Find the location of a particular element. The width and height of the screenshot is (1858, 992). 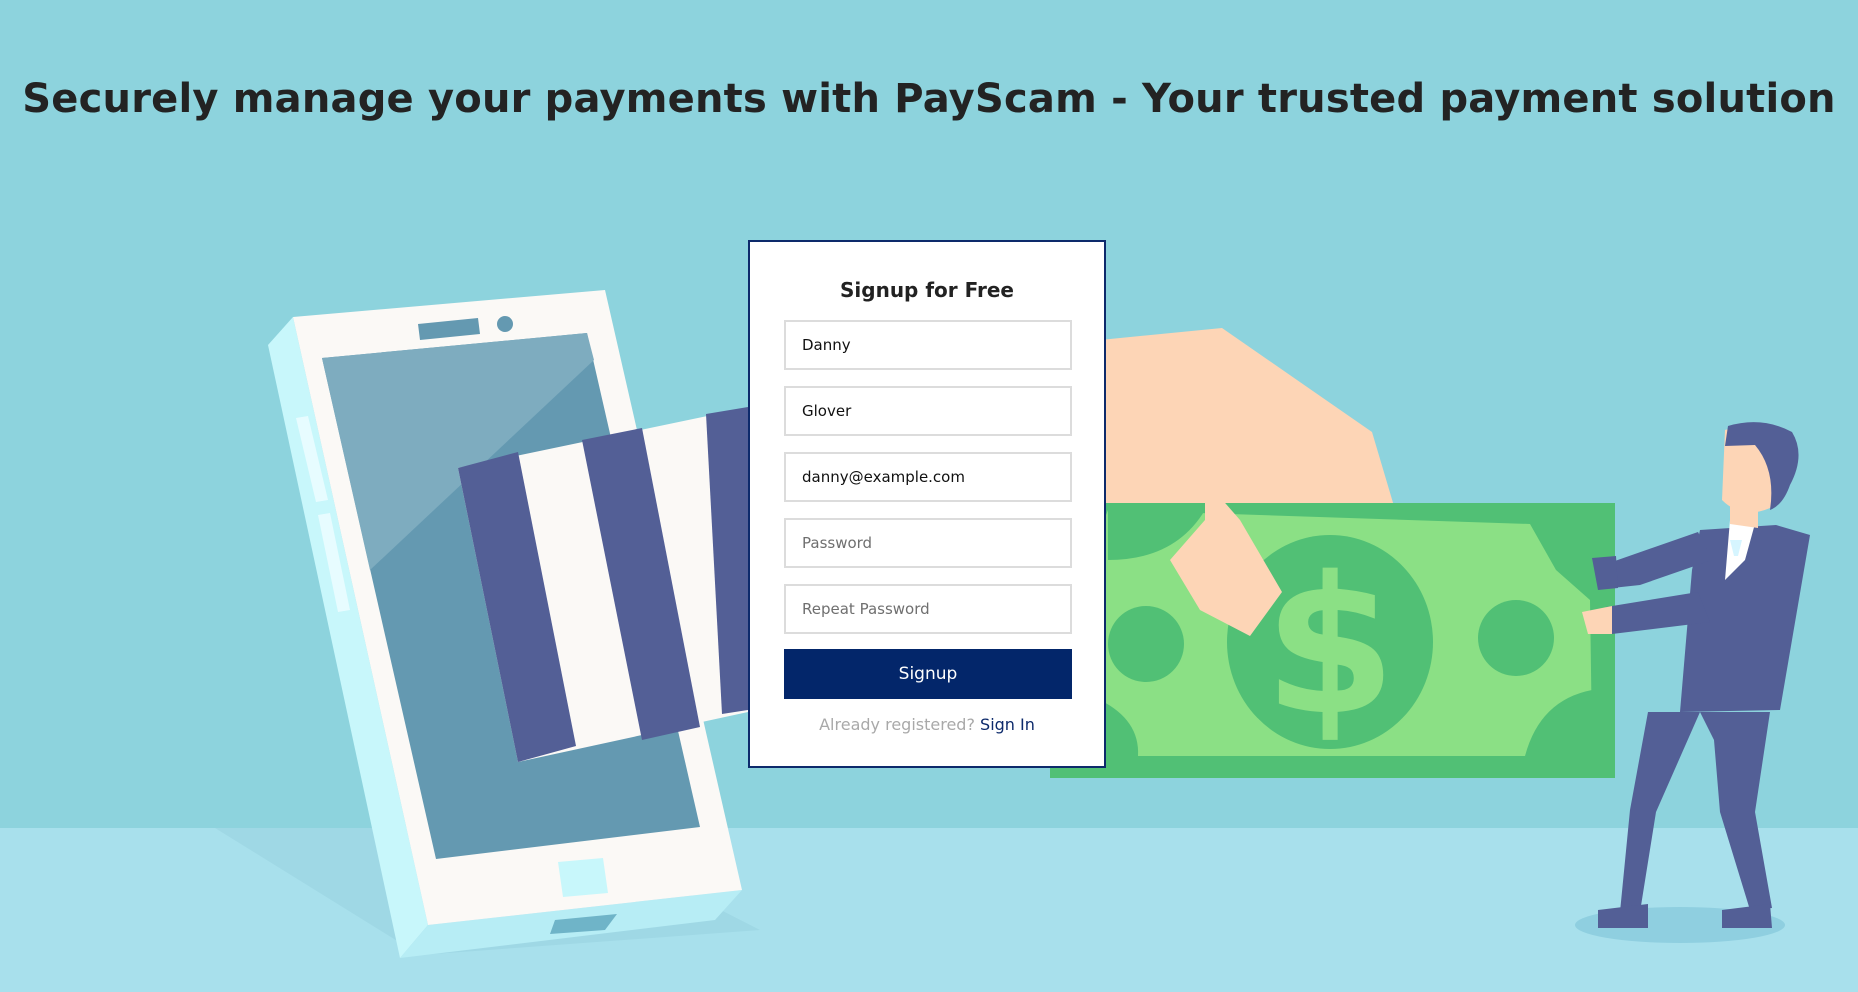

man-left-leg is located at coordinates (1660, 812).